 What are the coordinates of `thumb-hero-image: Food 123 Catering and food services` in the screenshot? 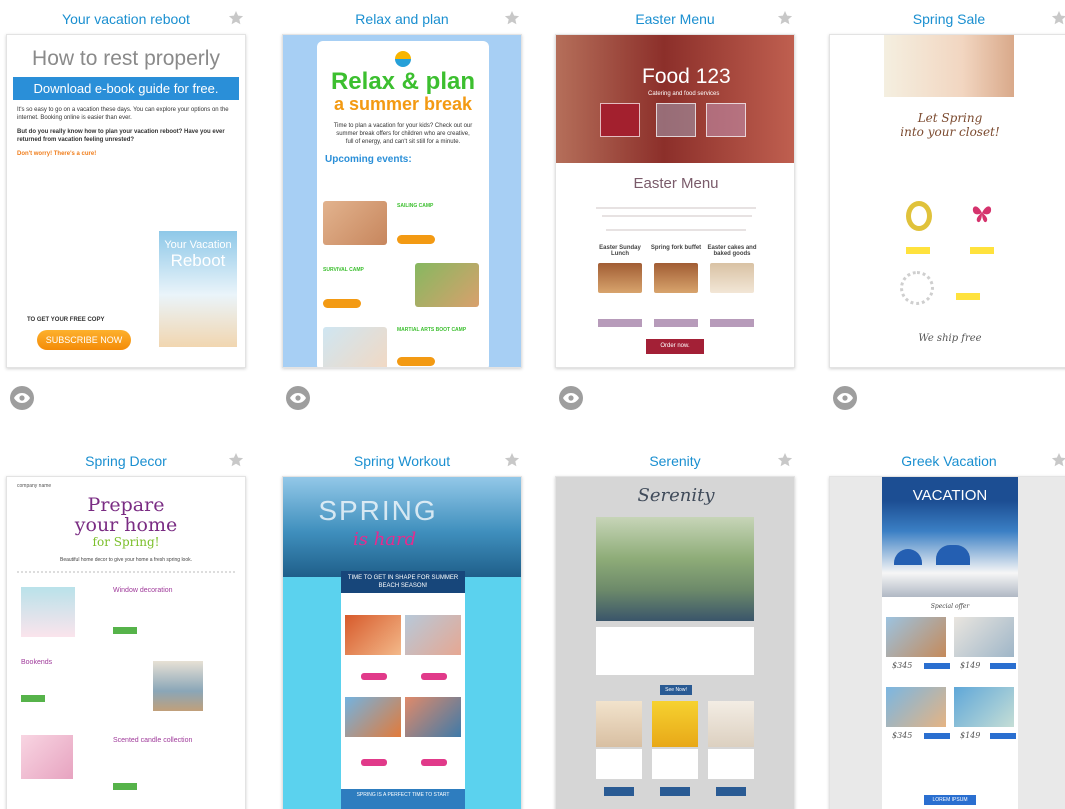 It's located at (675, 99).